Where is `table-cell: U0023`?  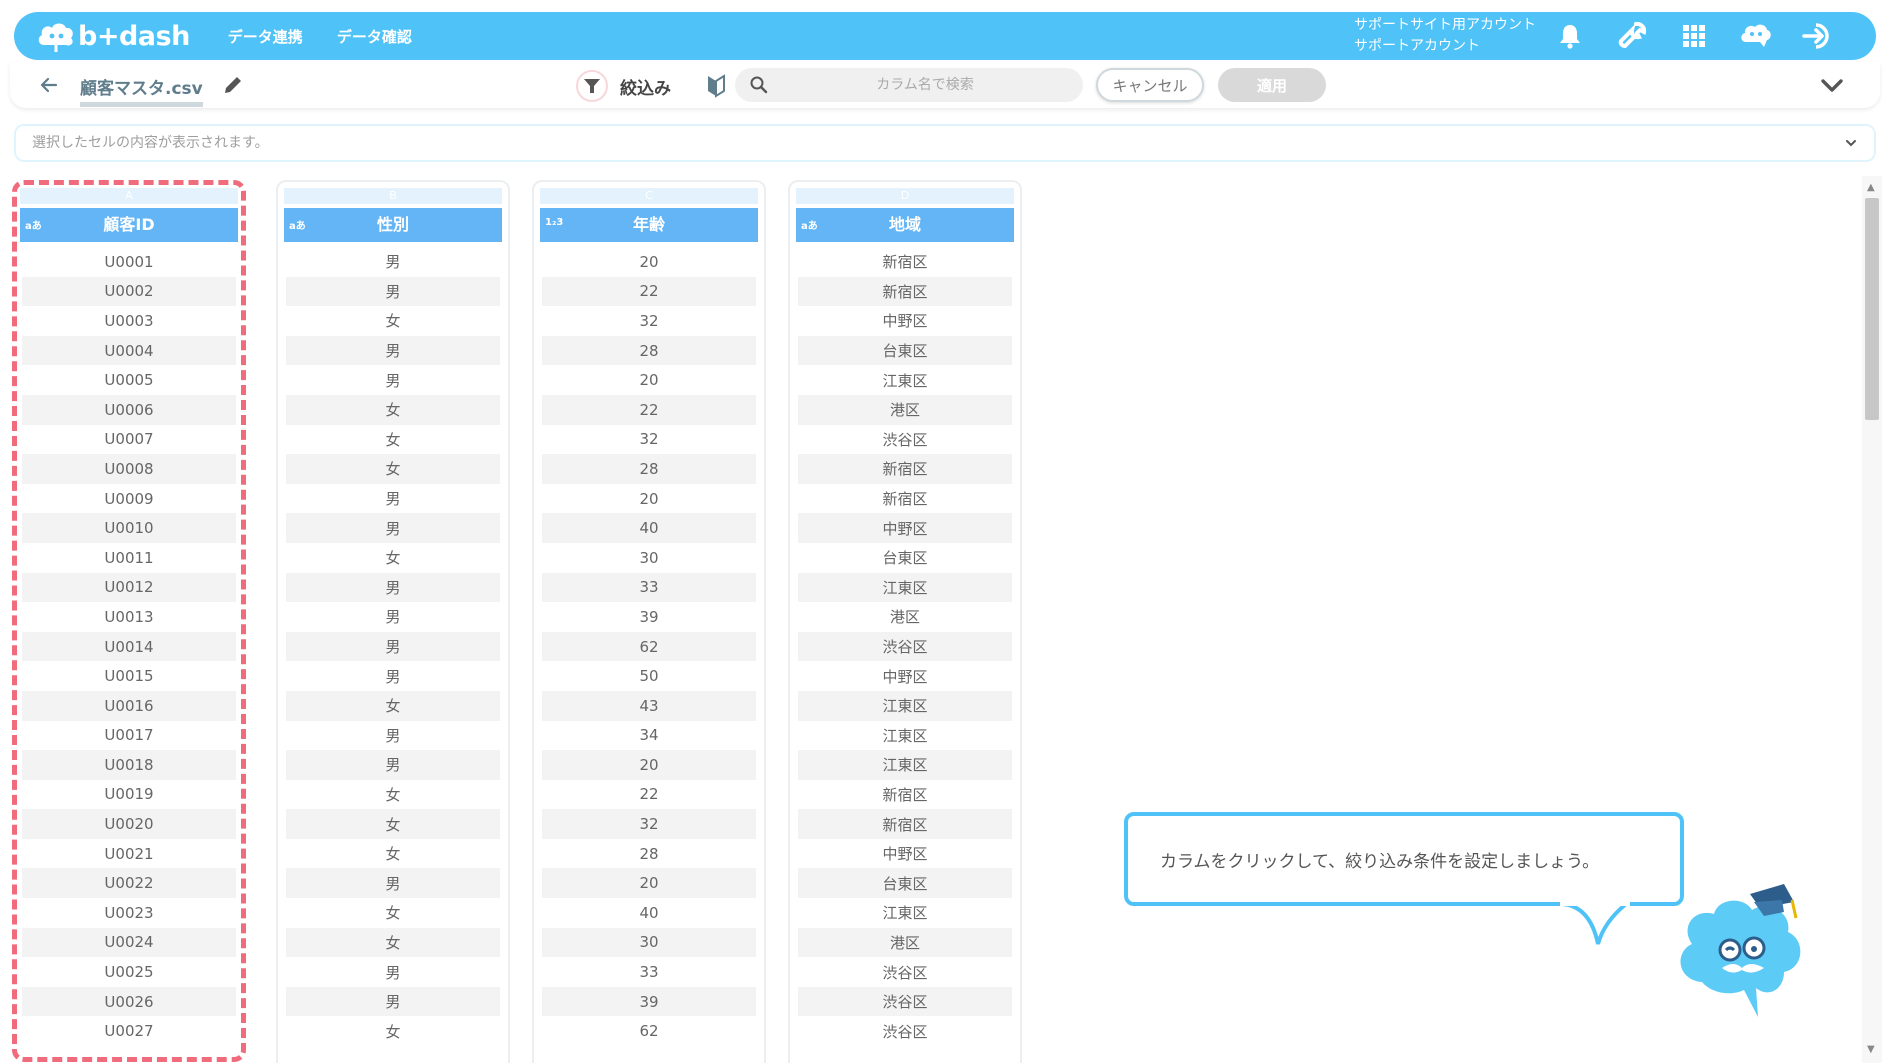 table-cell: U0023 is located at coordinates (129, 913).